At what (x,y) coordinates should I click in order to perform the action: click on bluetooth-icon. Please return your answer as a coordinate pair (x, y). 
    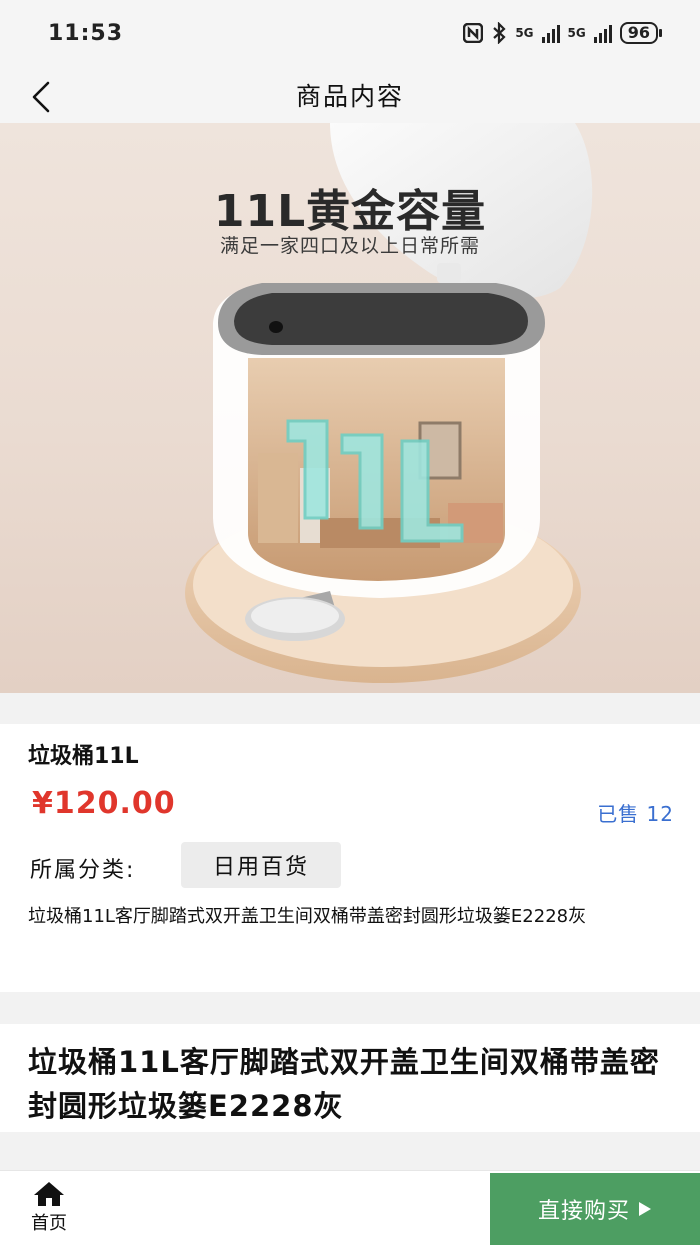
    Looking at the image, I should click on (499, 33).